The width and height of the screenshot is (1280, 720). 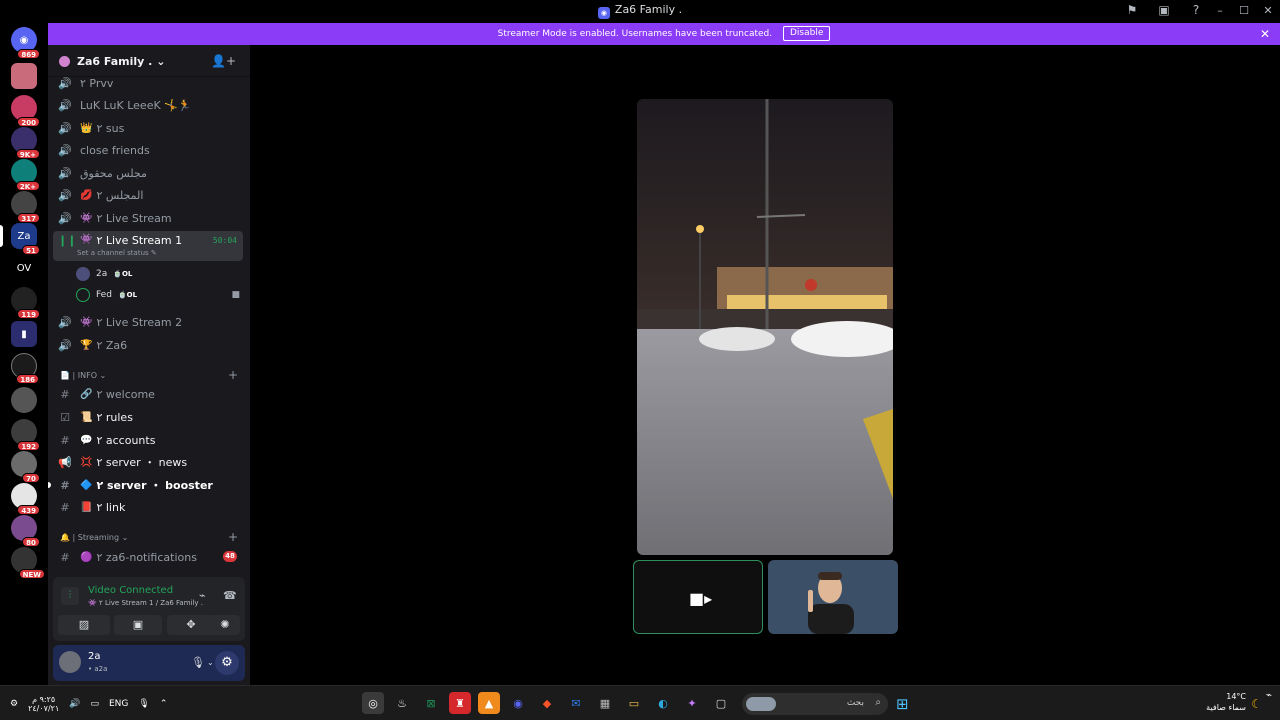 I want to click on voice-user: 2a 🍵OL, so click(x=104, y=274).